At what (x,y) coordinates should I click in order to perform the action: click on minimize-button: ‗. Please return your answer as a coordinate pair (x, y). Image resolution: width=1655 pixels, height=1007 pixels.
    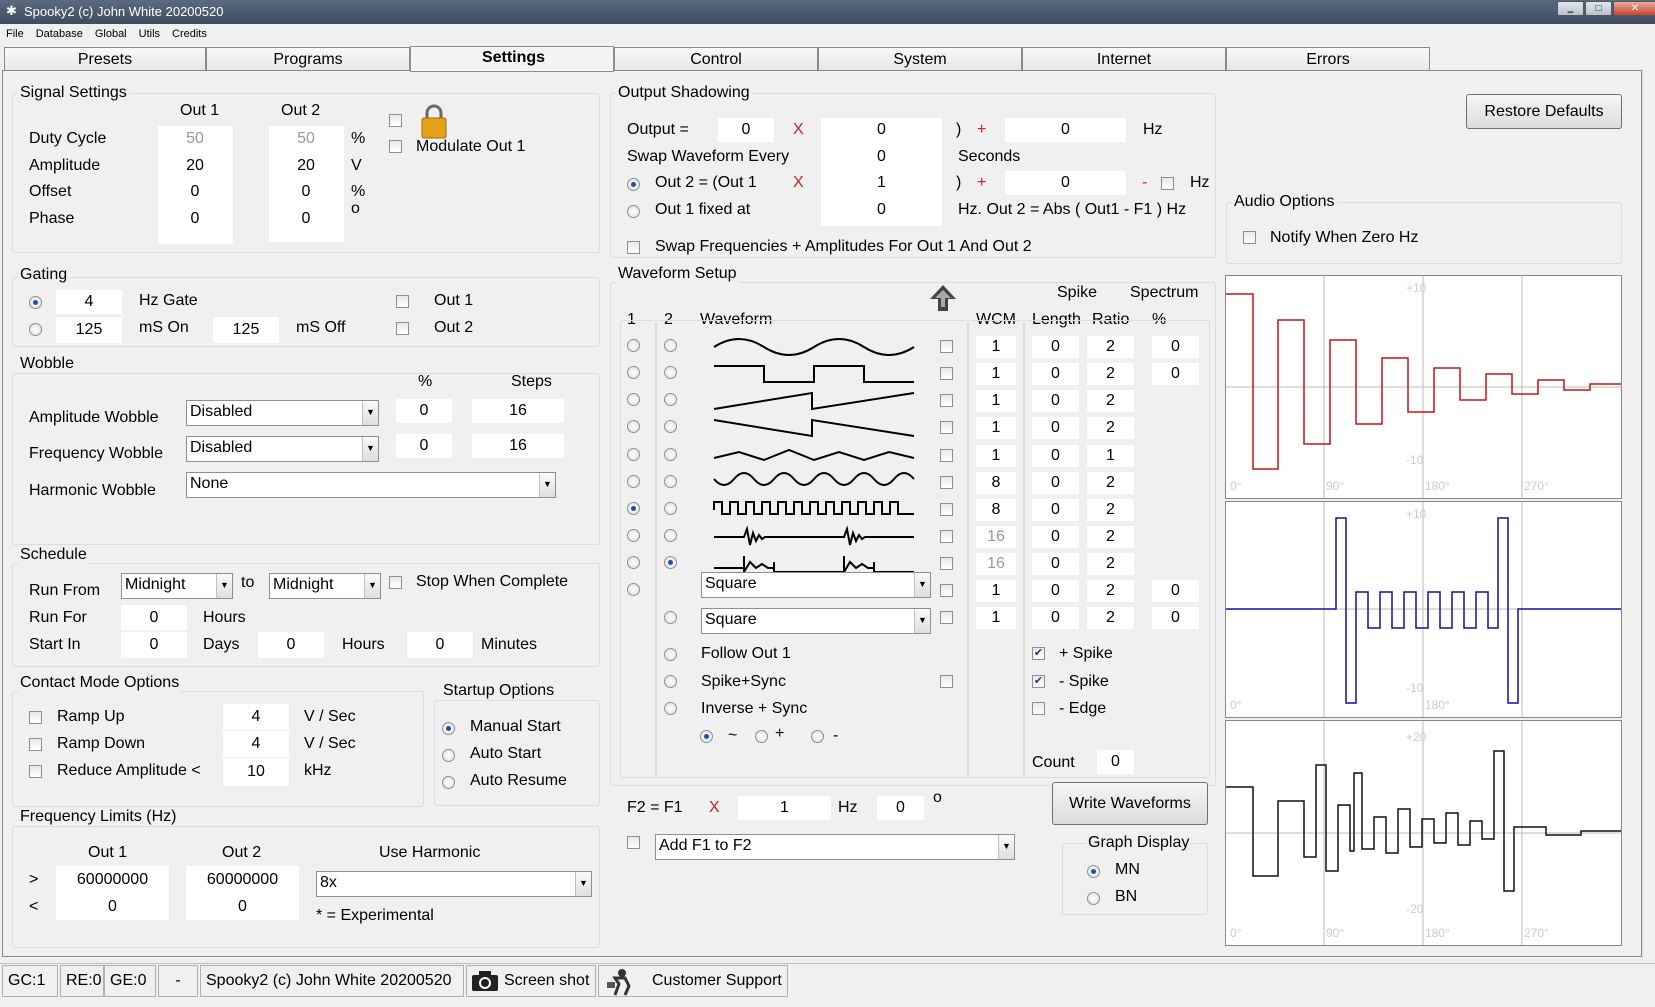
    Looking at the image, I should click on (1570, 8).